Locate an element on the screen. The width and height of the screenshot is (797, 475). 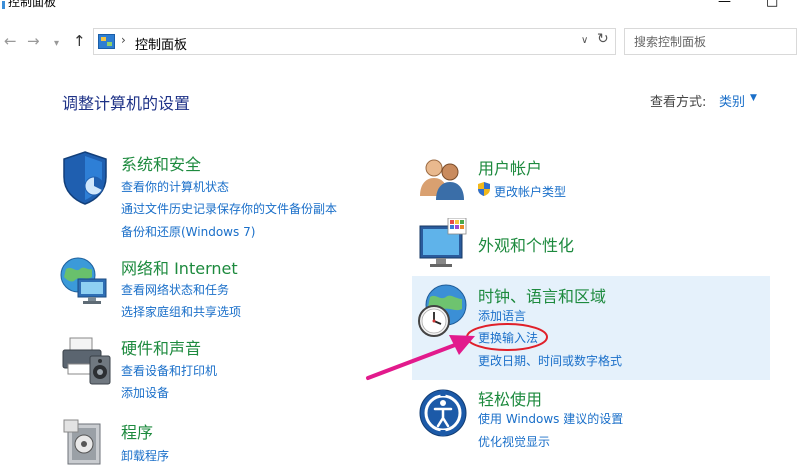
shield-icon is located at coordinates (85, 177).